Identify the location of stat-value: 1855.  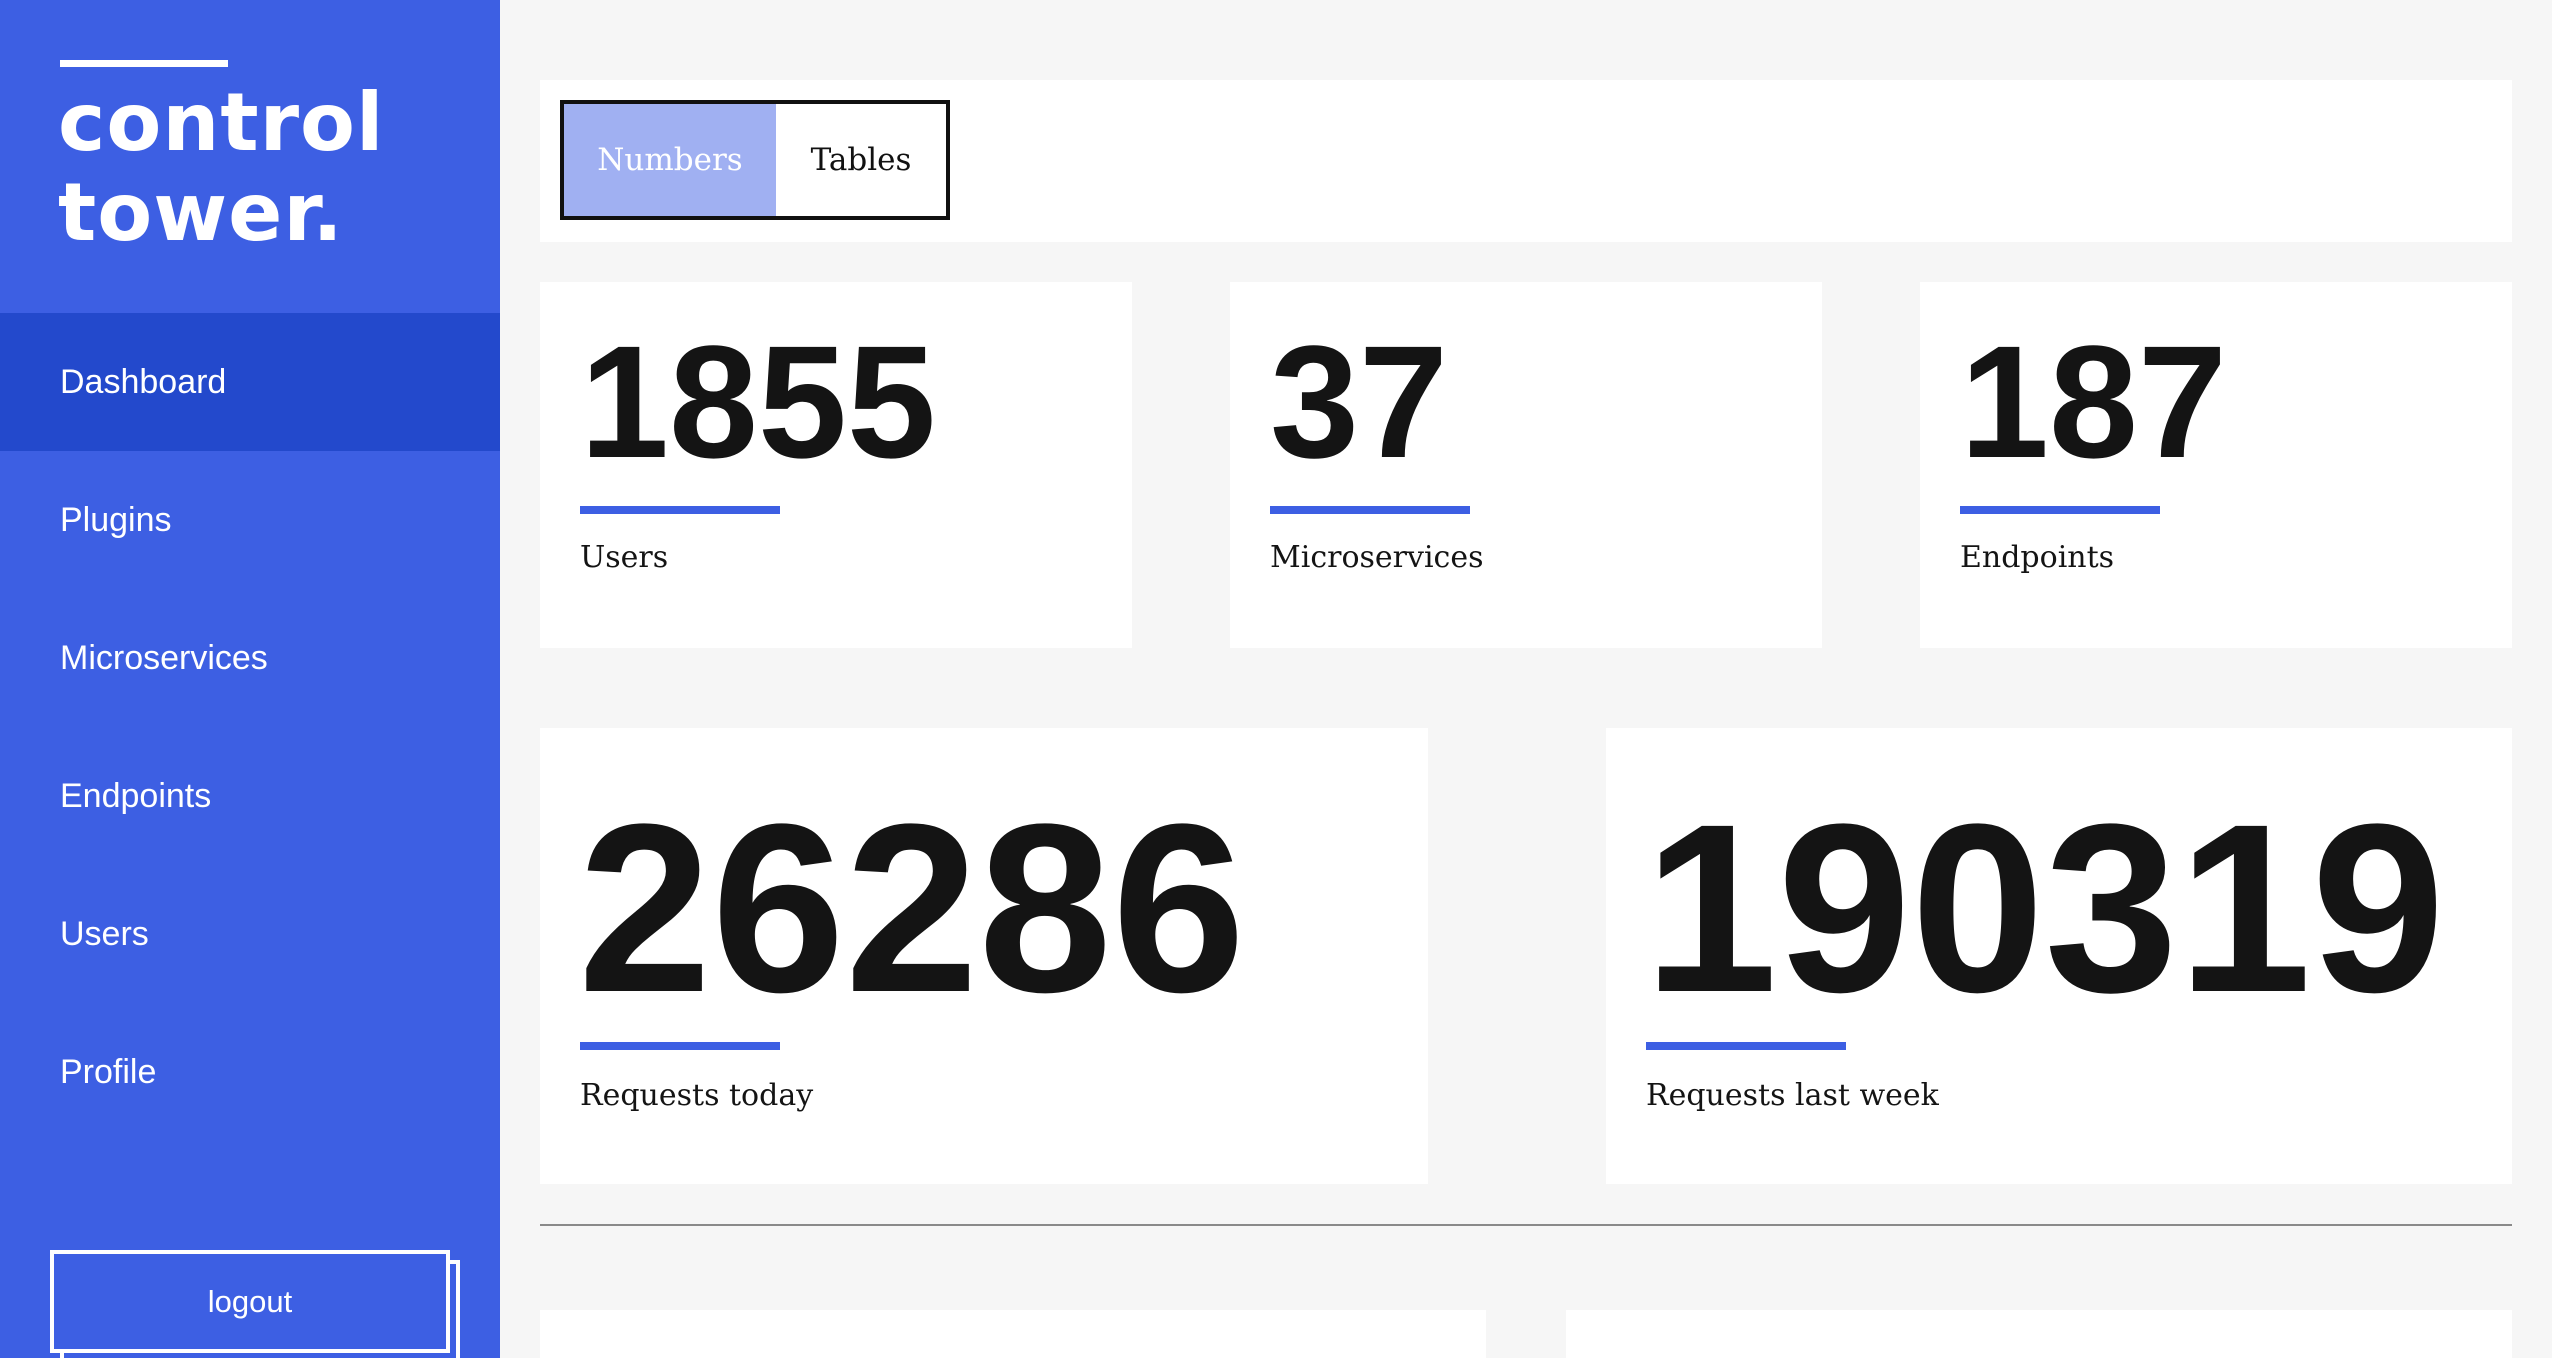
(758, 401).